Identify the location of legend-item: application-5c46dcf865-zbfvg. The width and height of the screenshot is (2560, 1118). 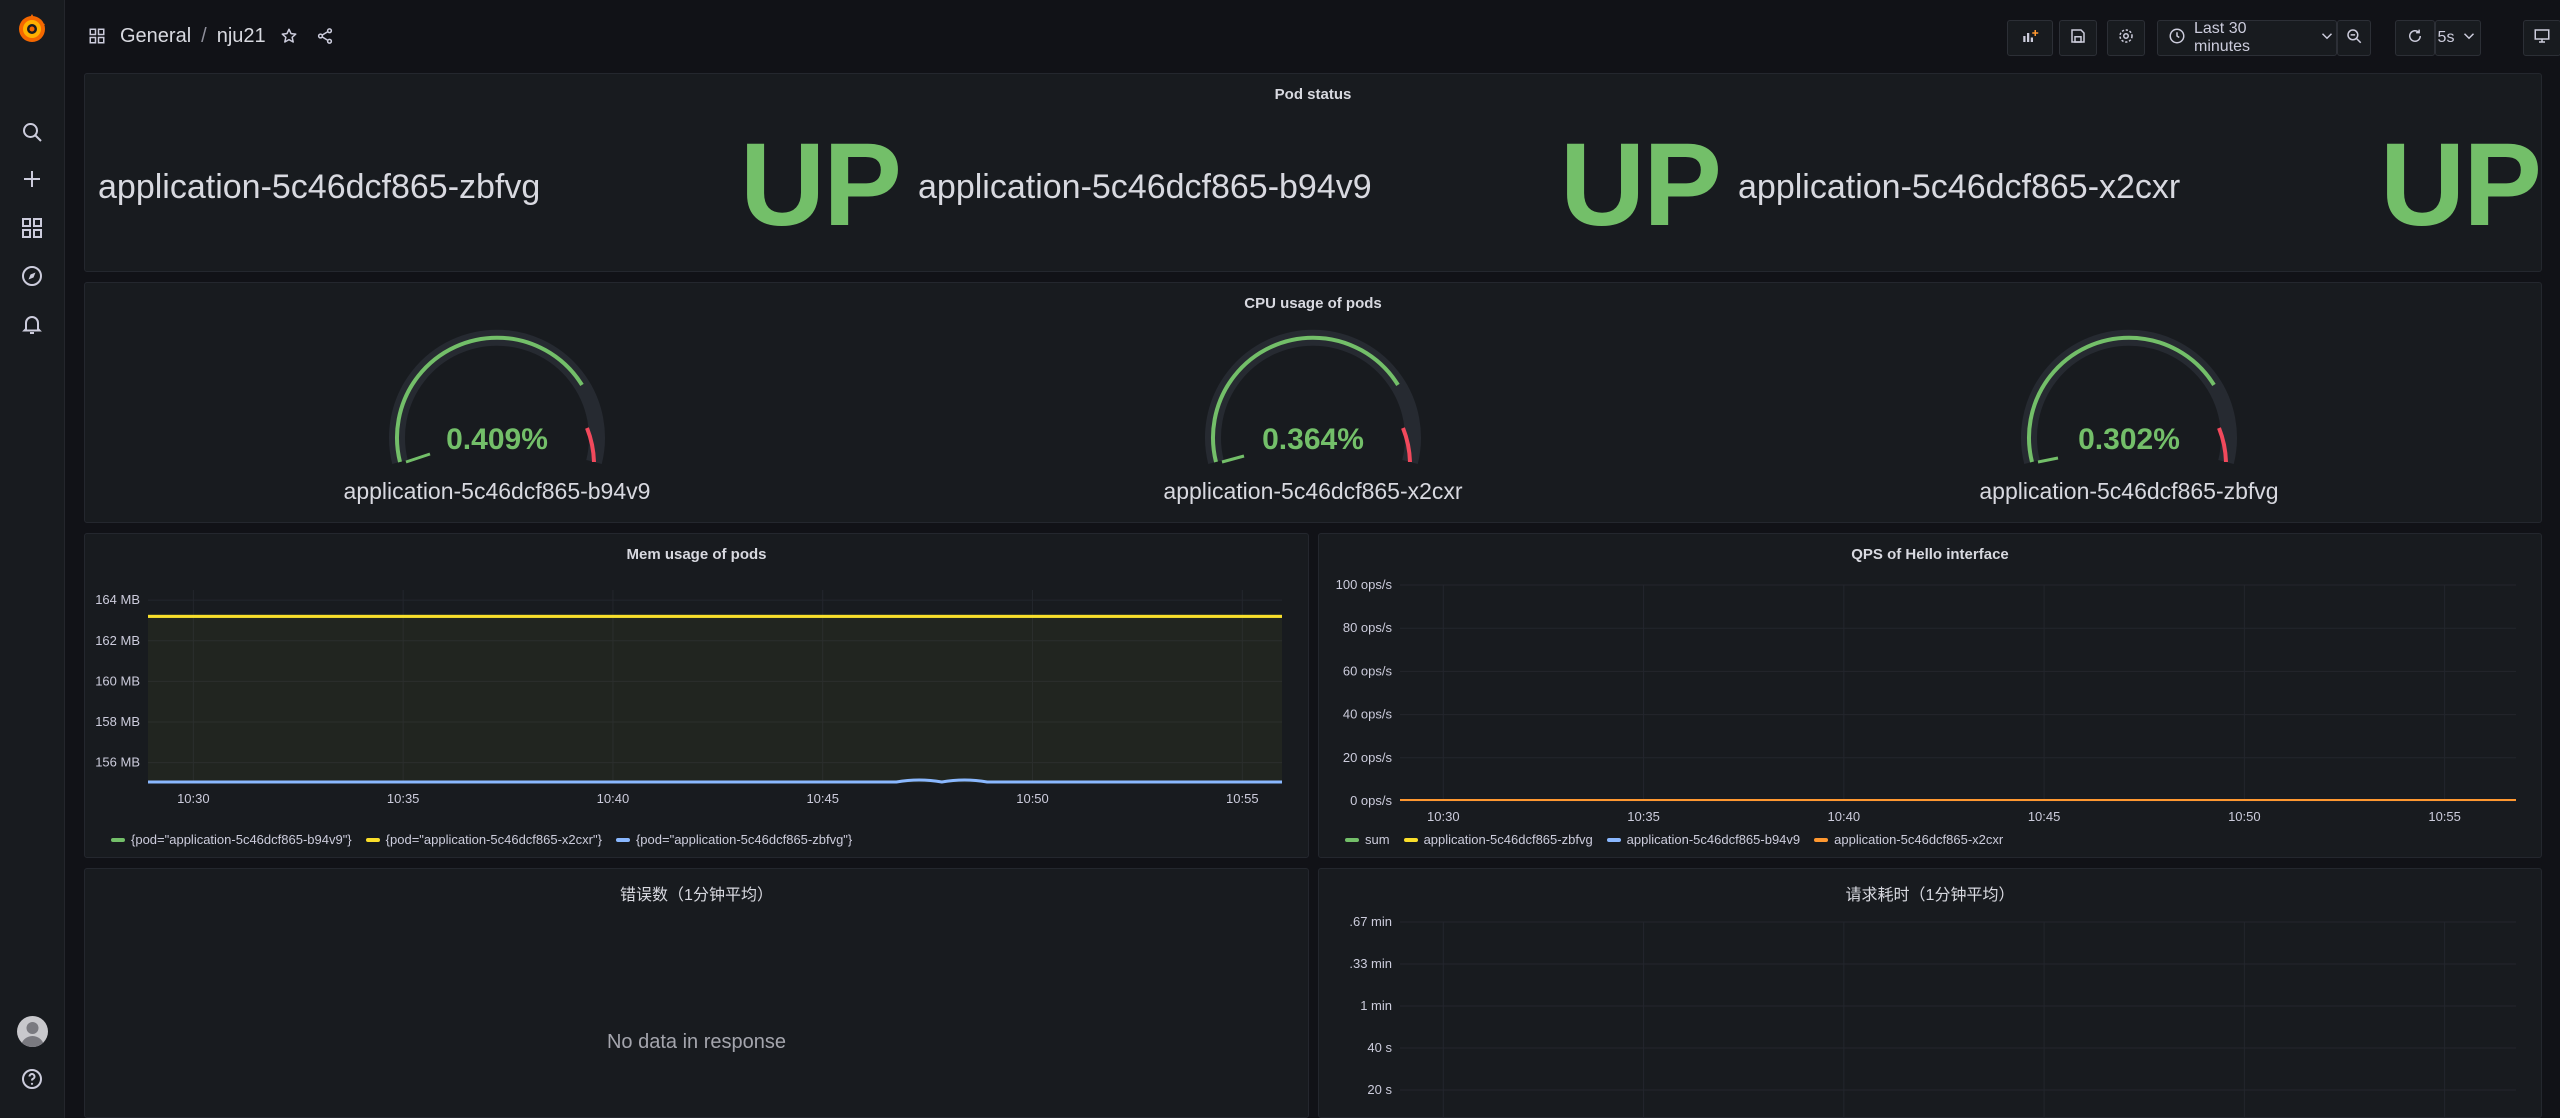
(1498, 839).